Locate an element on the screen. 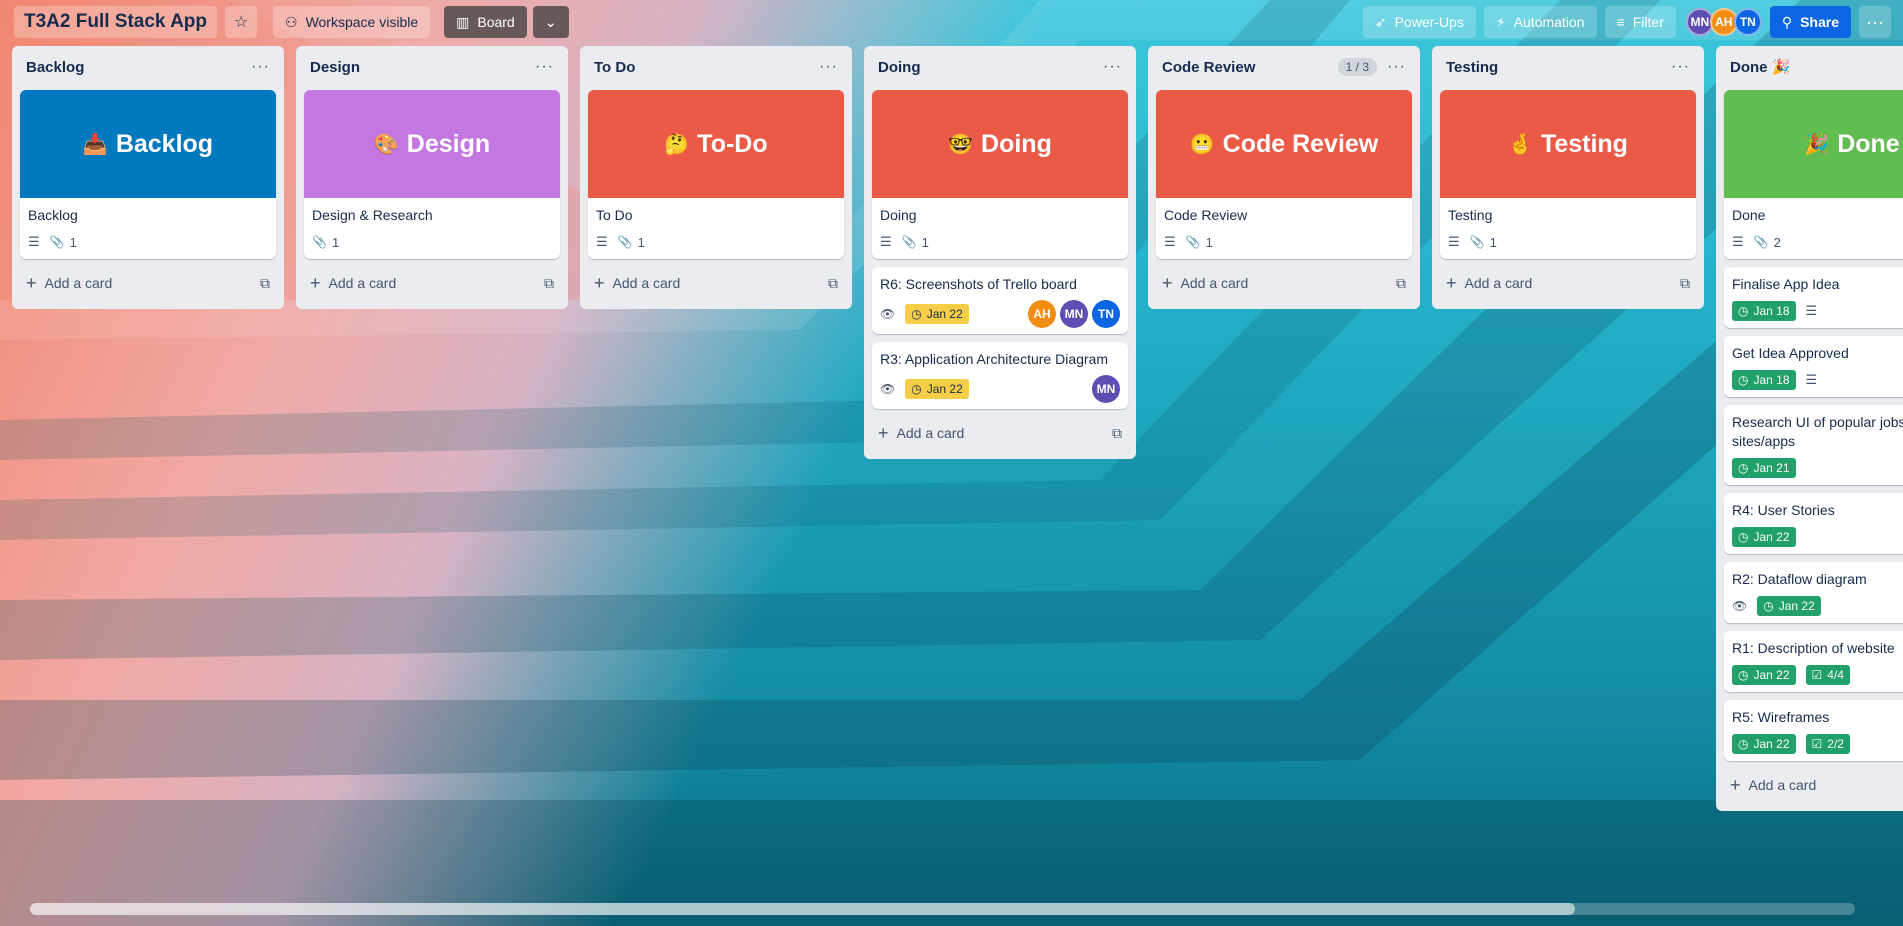 The width and height of the screenshot is (1903, 926). card-cover: 🤞 Testing is located at coordinates (1568, 144).